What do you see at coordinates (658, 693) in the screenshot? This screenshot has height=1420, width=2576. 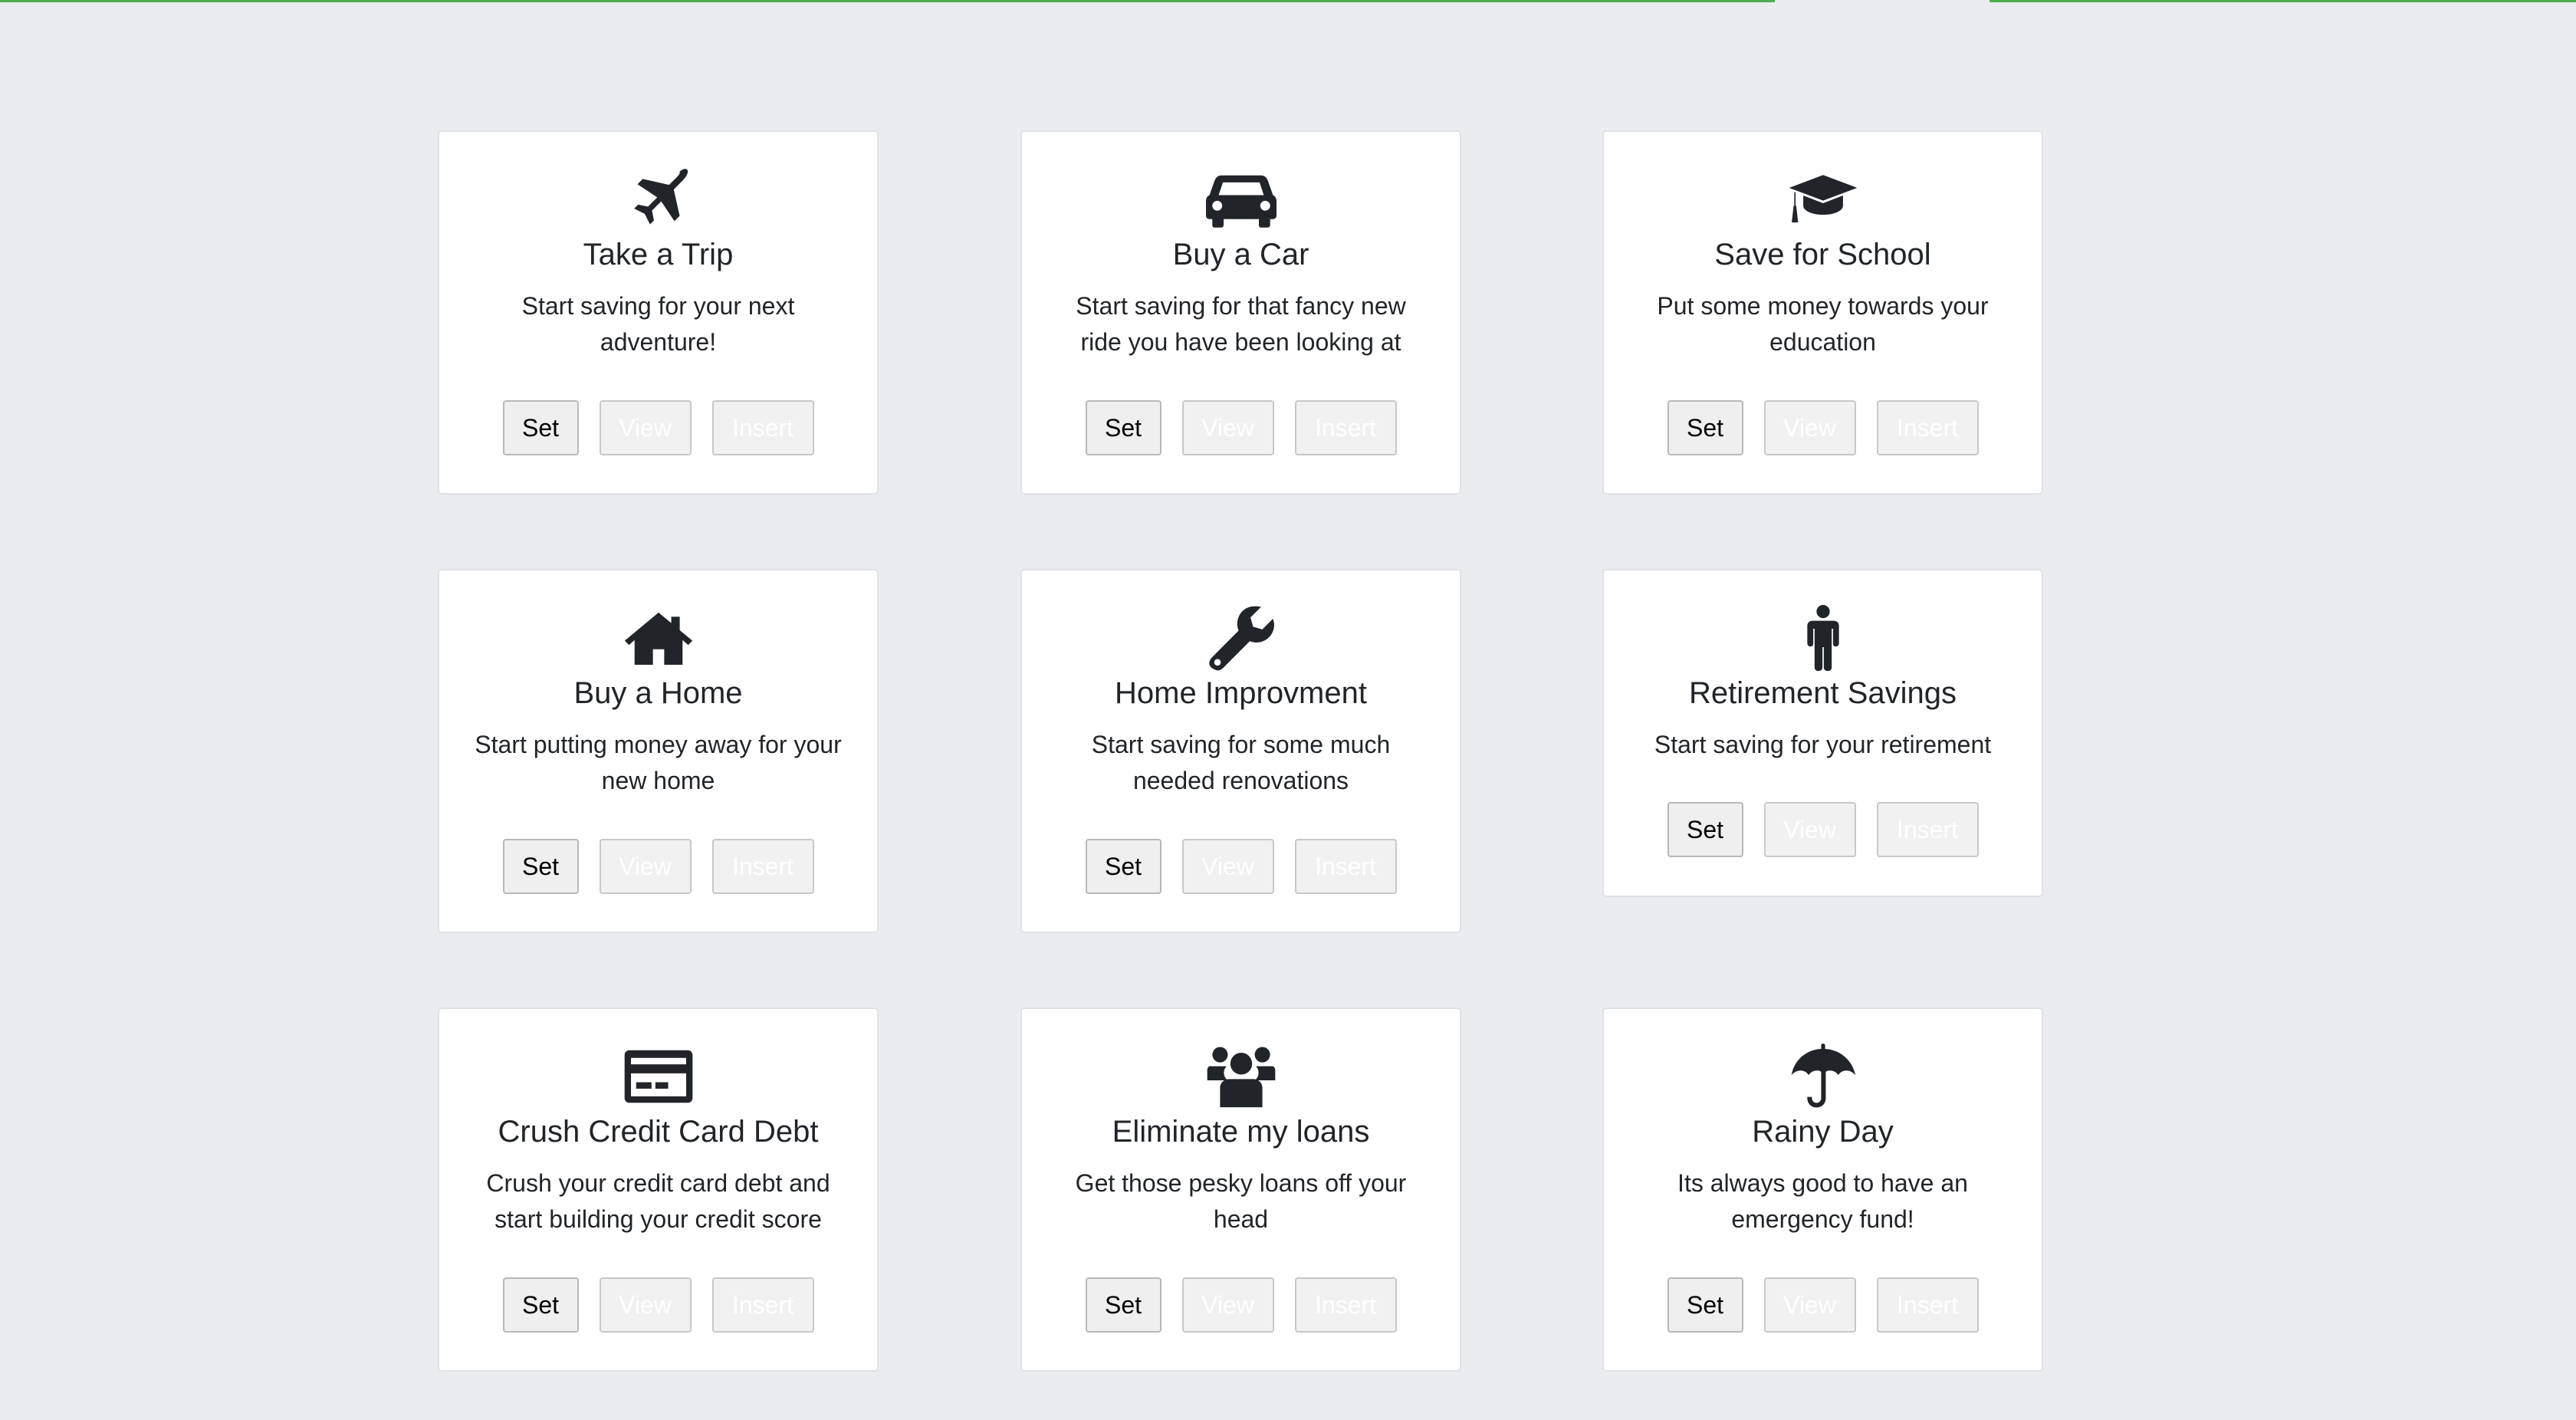 I see `goal-title: Buy a Home` at bounding box center [658, 693].